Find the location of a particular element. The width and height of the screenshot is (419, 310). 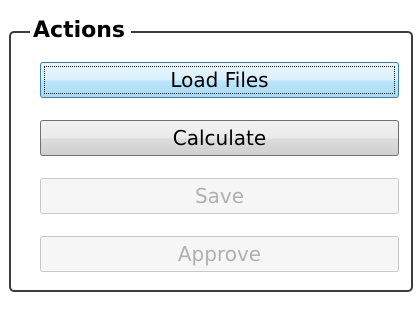

calculate-button: Calculate is located at coordinates (219, 138).